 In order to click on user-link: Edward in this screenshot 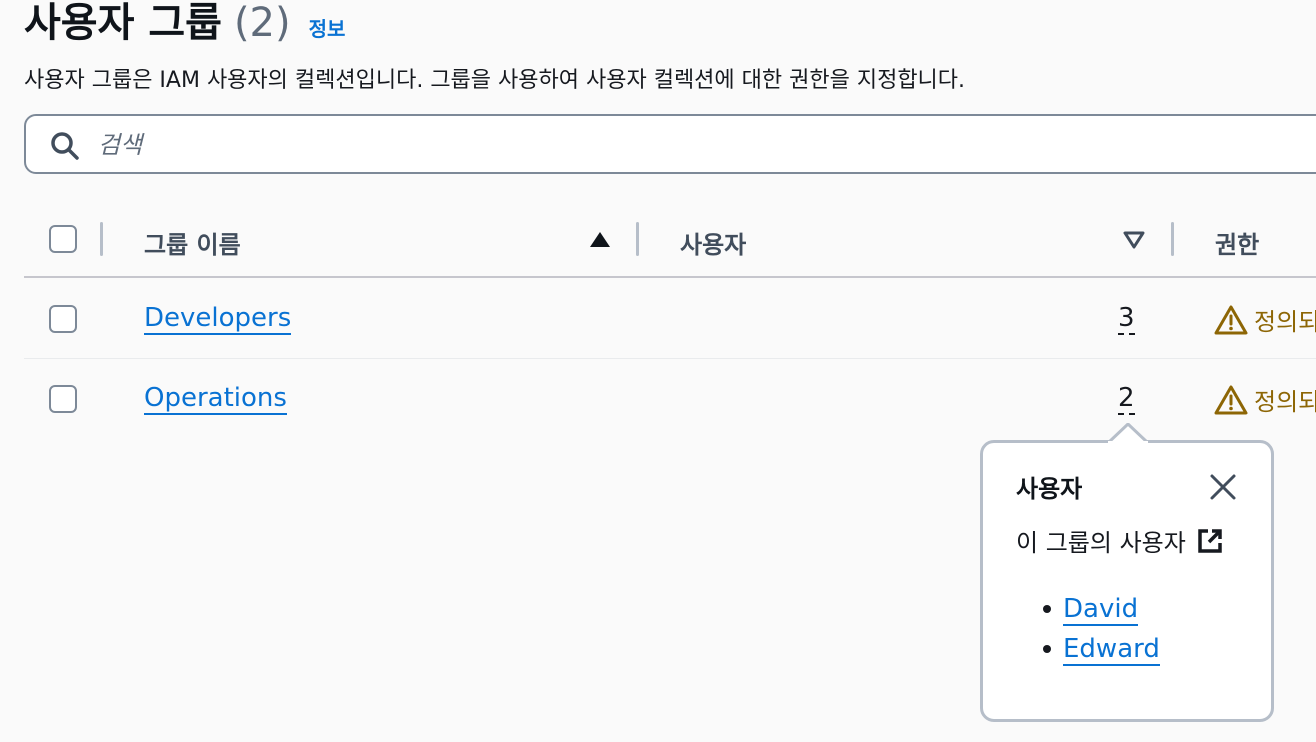, I will do `click(1111, 650)`.